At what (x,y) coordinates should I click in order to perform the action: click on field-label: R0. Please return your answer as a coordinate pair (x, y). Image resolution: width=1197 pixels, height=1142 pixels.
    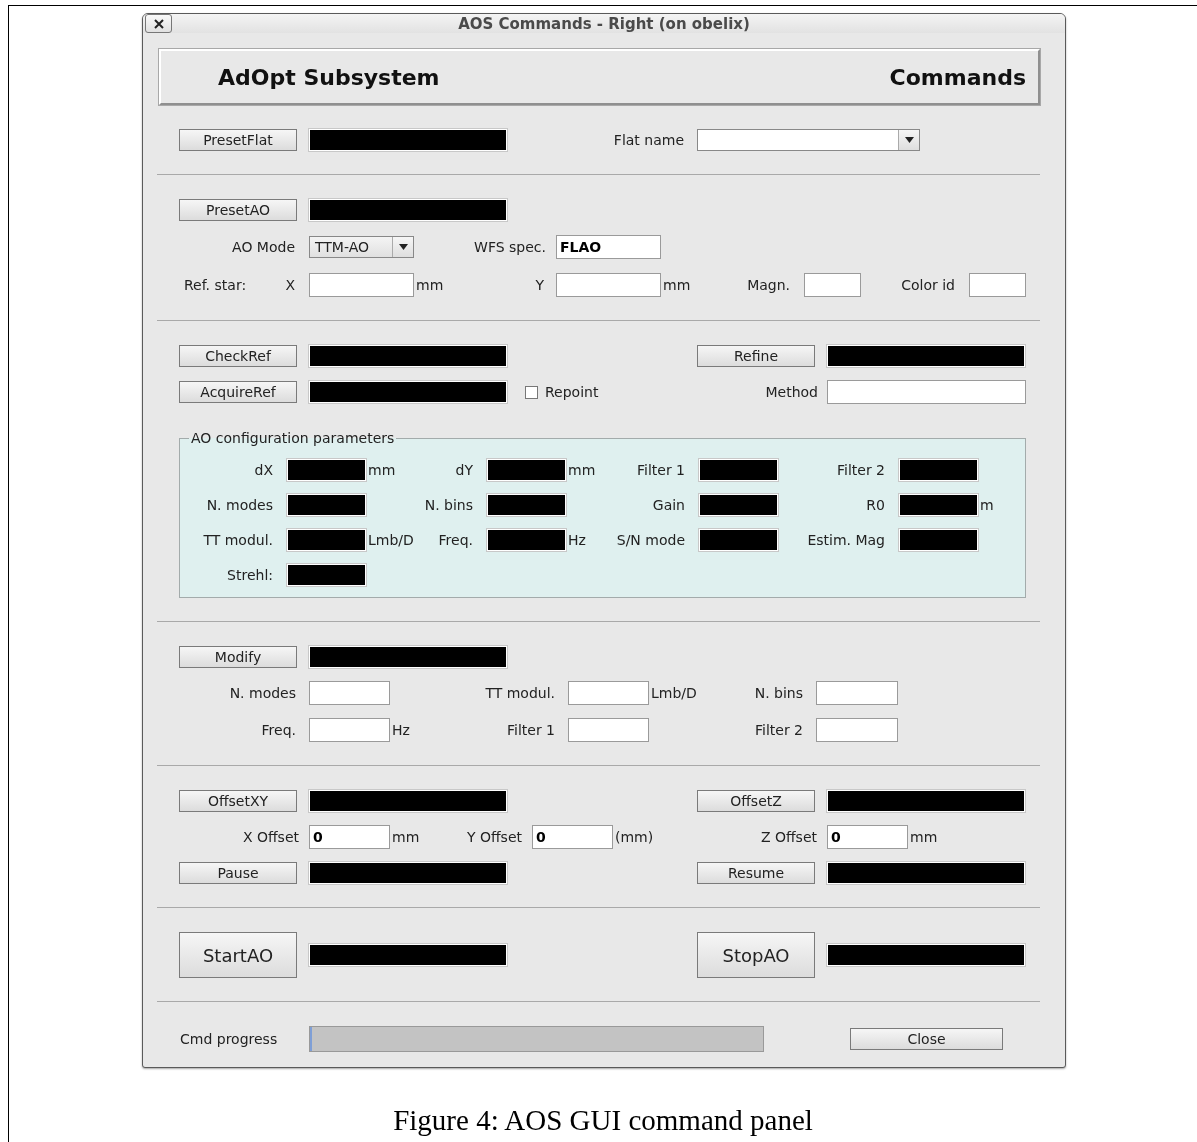
    Looking at the image, I should click on (875, 505).